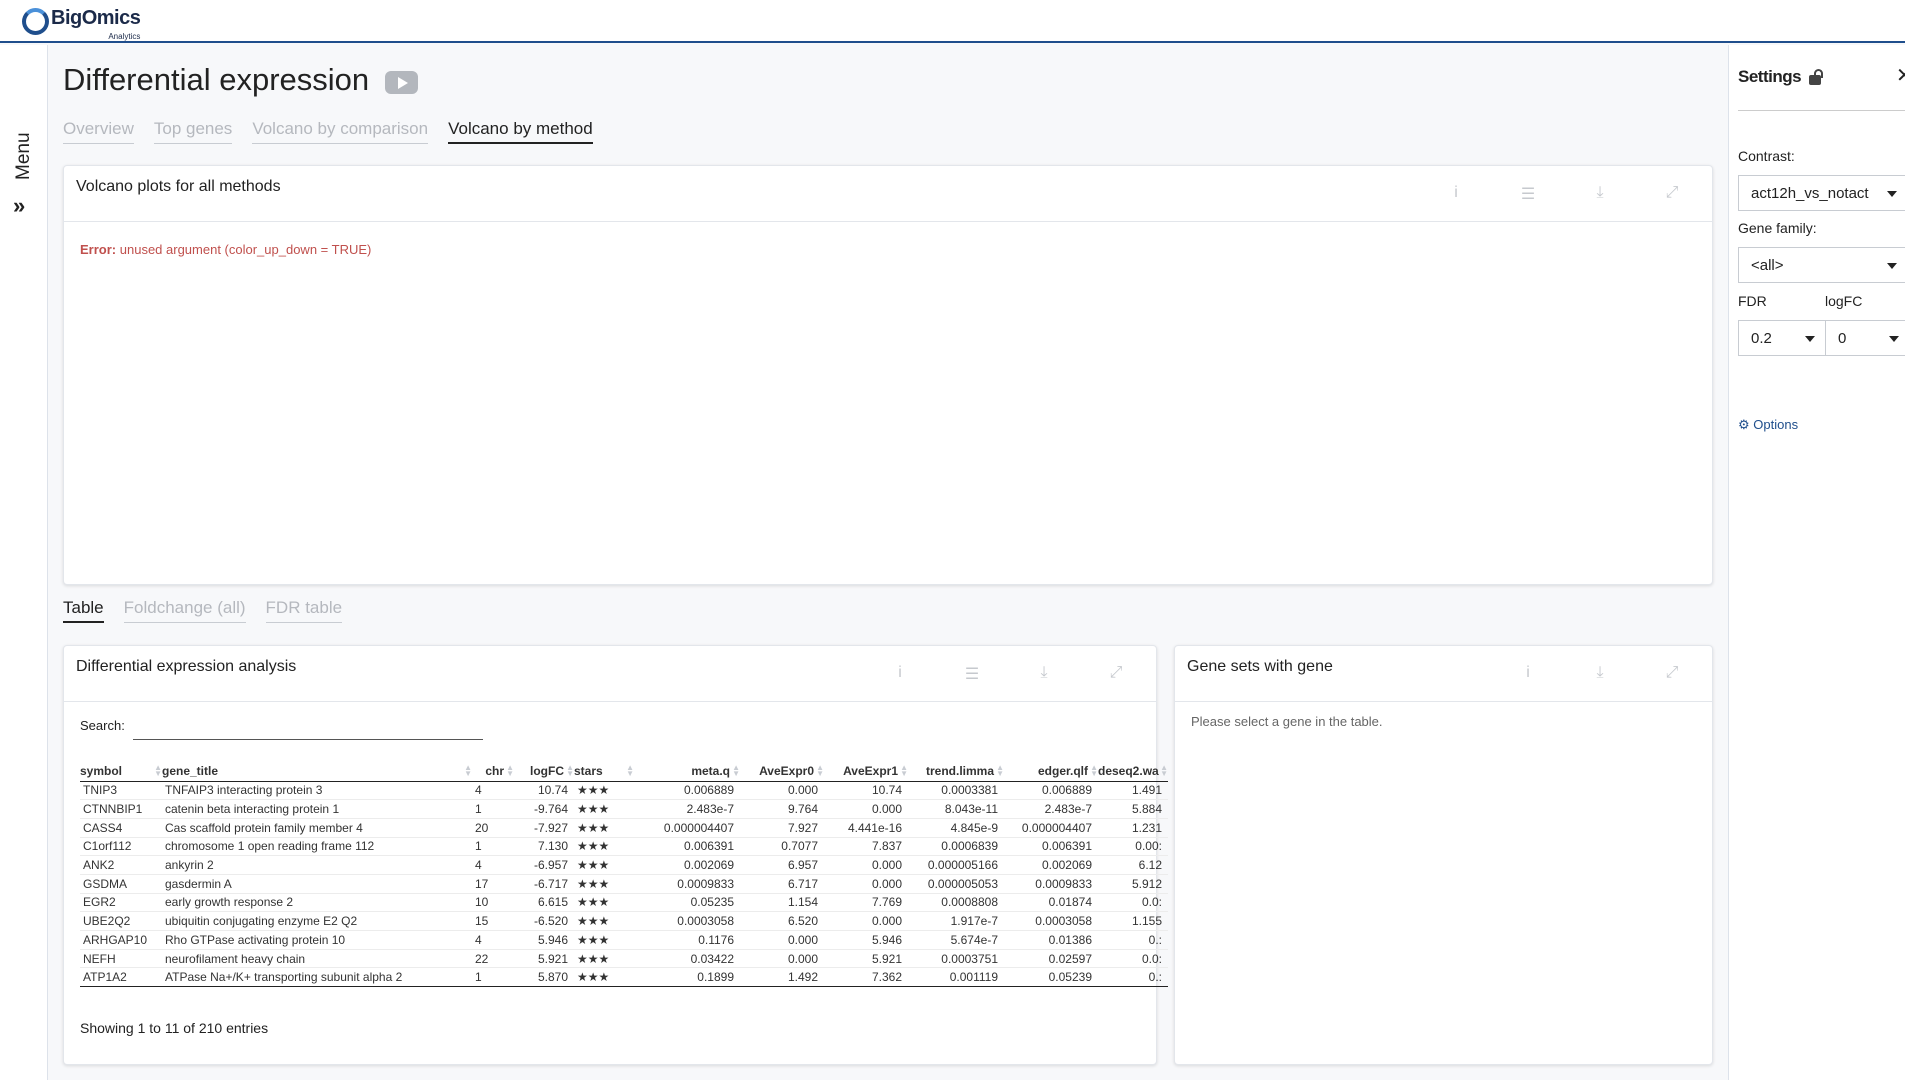 The height and width of the screenshot is (1080, 1905). Describe the element at coordinates (1133, 940) in the screenshot. I see `table-cell: 0.:` at that location.